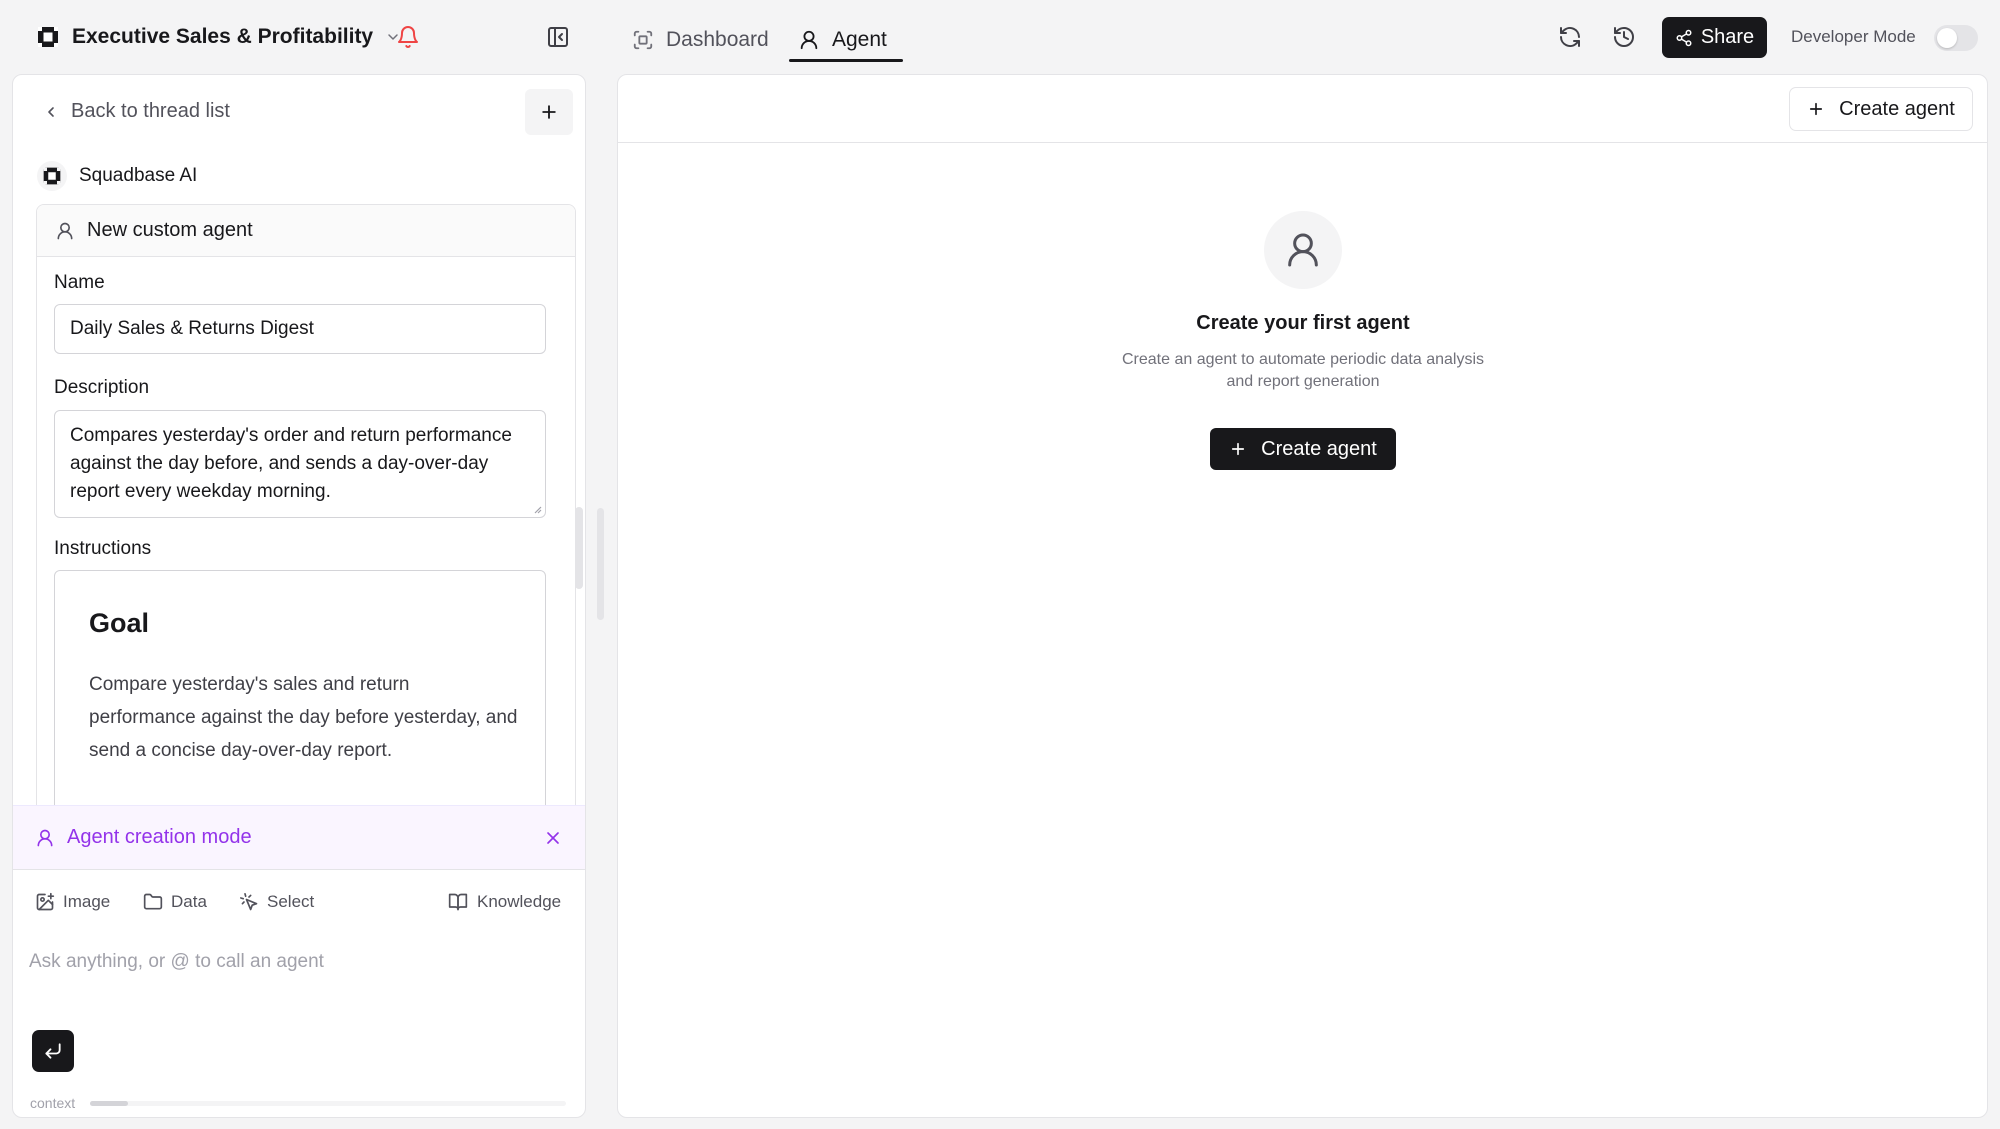 The image size is (2000, 1129). What do you see at coordinates (291, 901) in the screenshot?
I see `tool-label: Select` at bounding box center [291, 901].